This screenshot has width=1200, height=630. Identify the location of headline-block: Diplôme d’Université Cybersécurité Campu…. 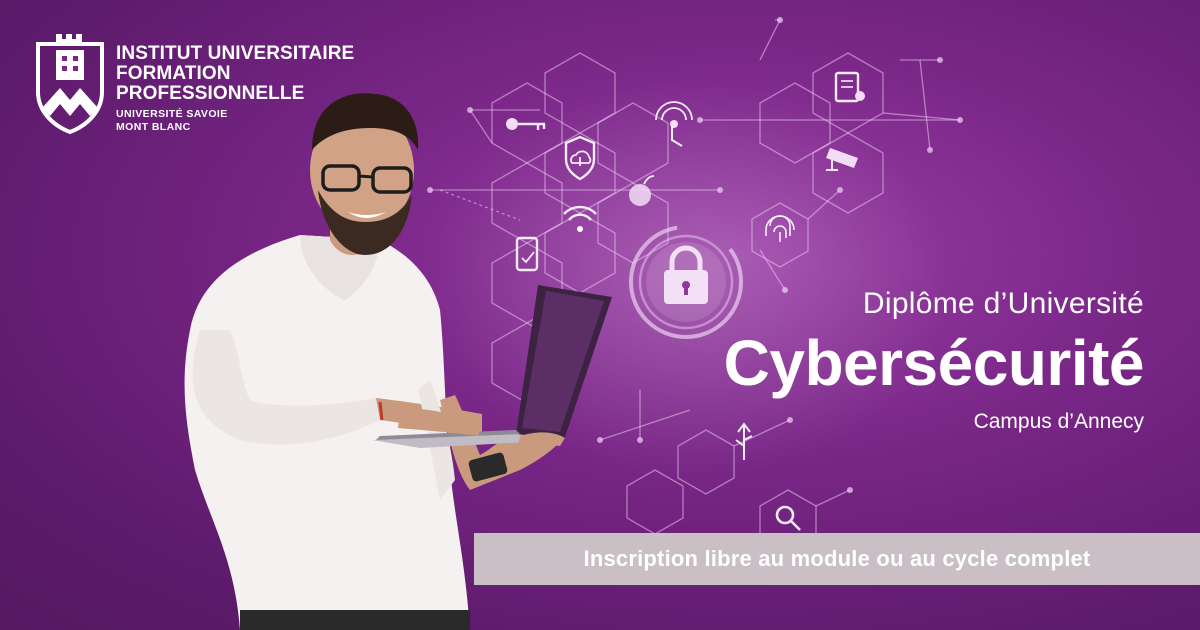
(934, 360).